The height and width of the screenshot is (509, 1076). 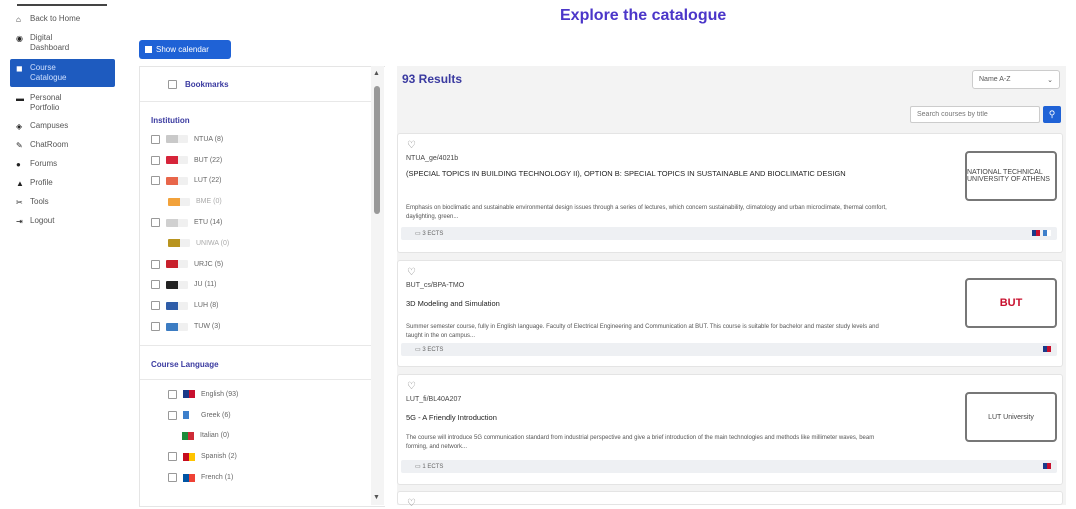 I want to click on institution-filter-item: URJC (5), so click(x=262, y=264).